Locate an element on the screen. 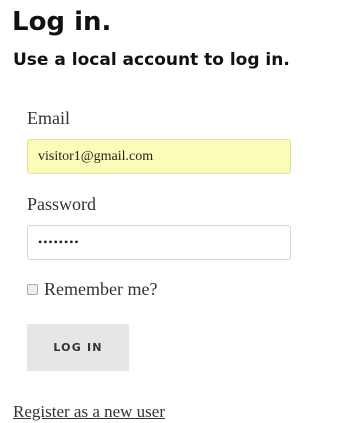  remember-me-checkbox is located at coordinates (32, 289).